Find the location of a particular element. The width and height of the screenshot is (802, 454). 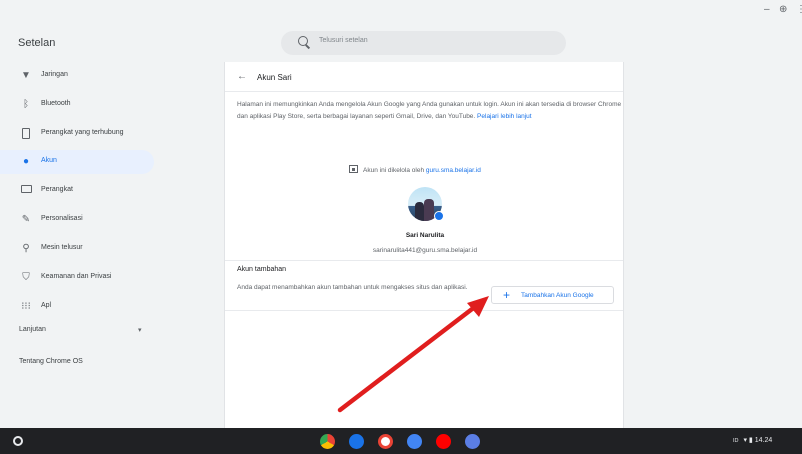

status-tray: ID ▾ ▮ 14.24 is located at coordinates (752, 440).